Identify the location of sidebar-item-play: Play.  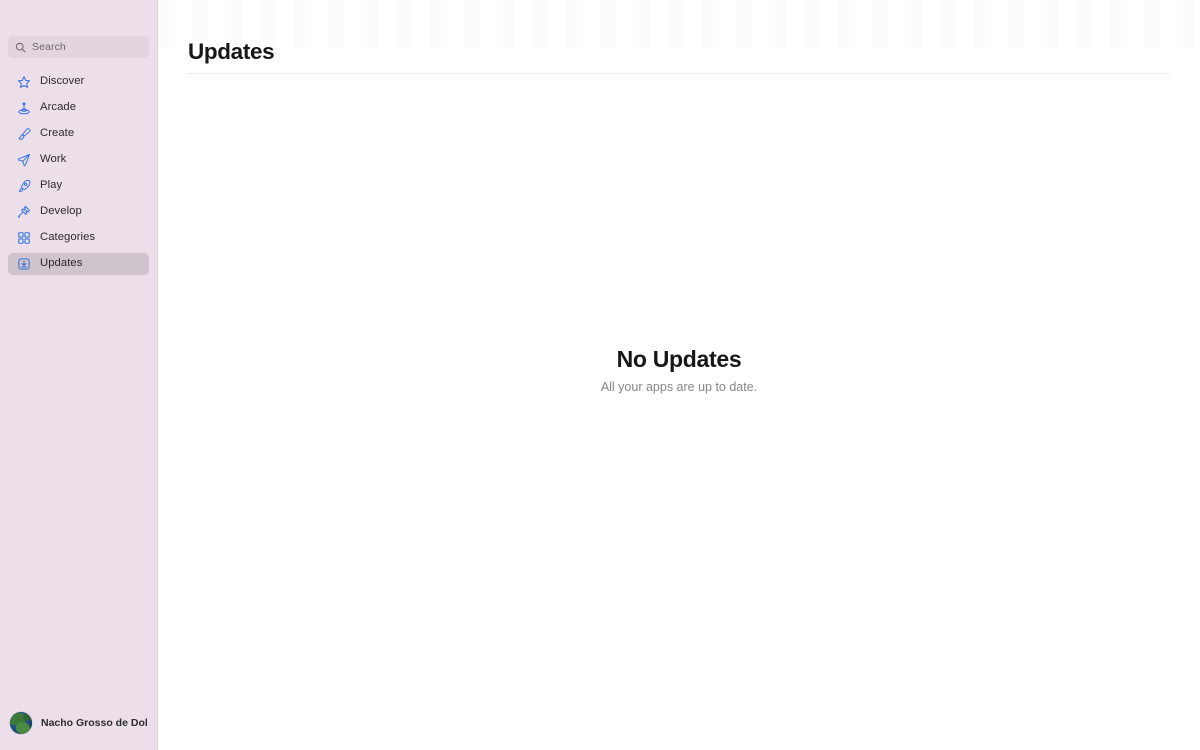
(78, 186).